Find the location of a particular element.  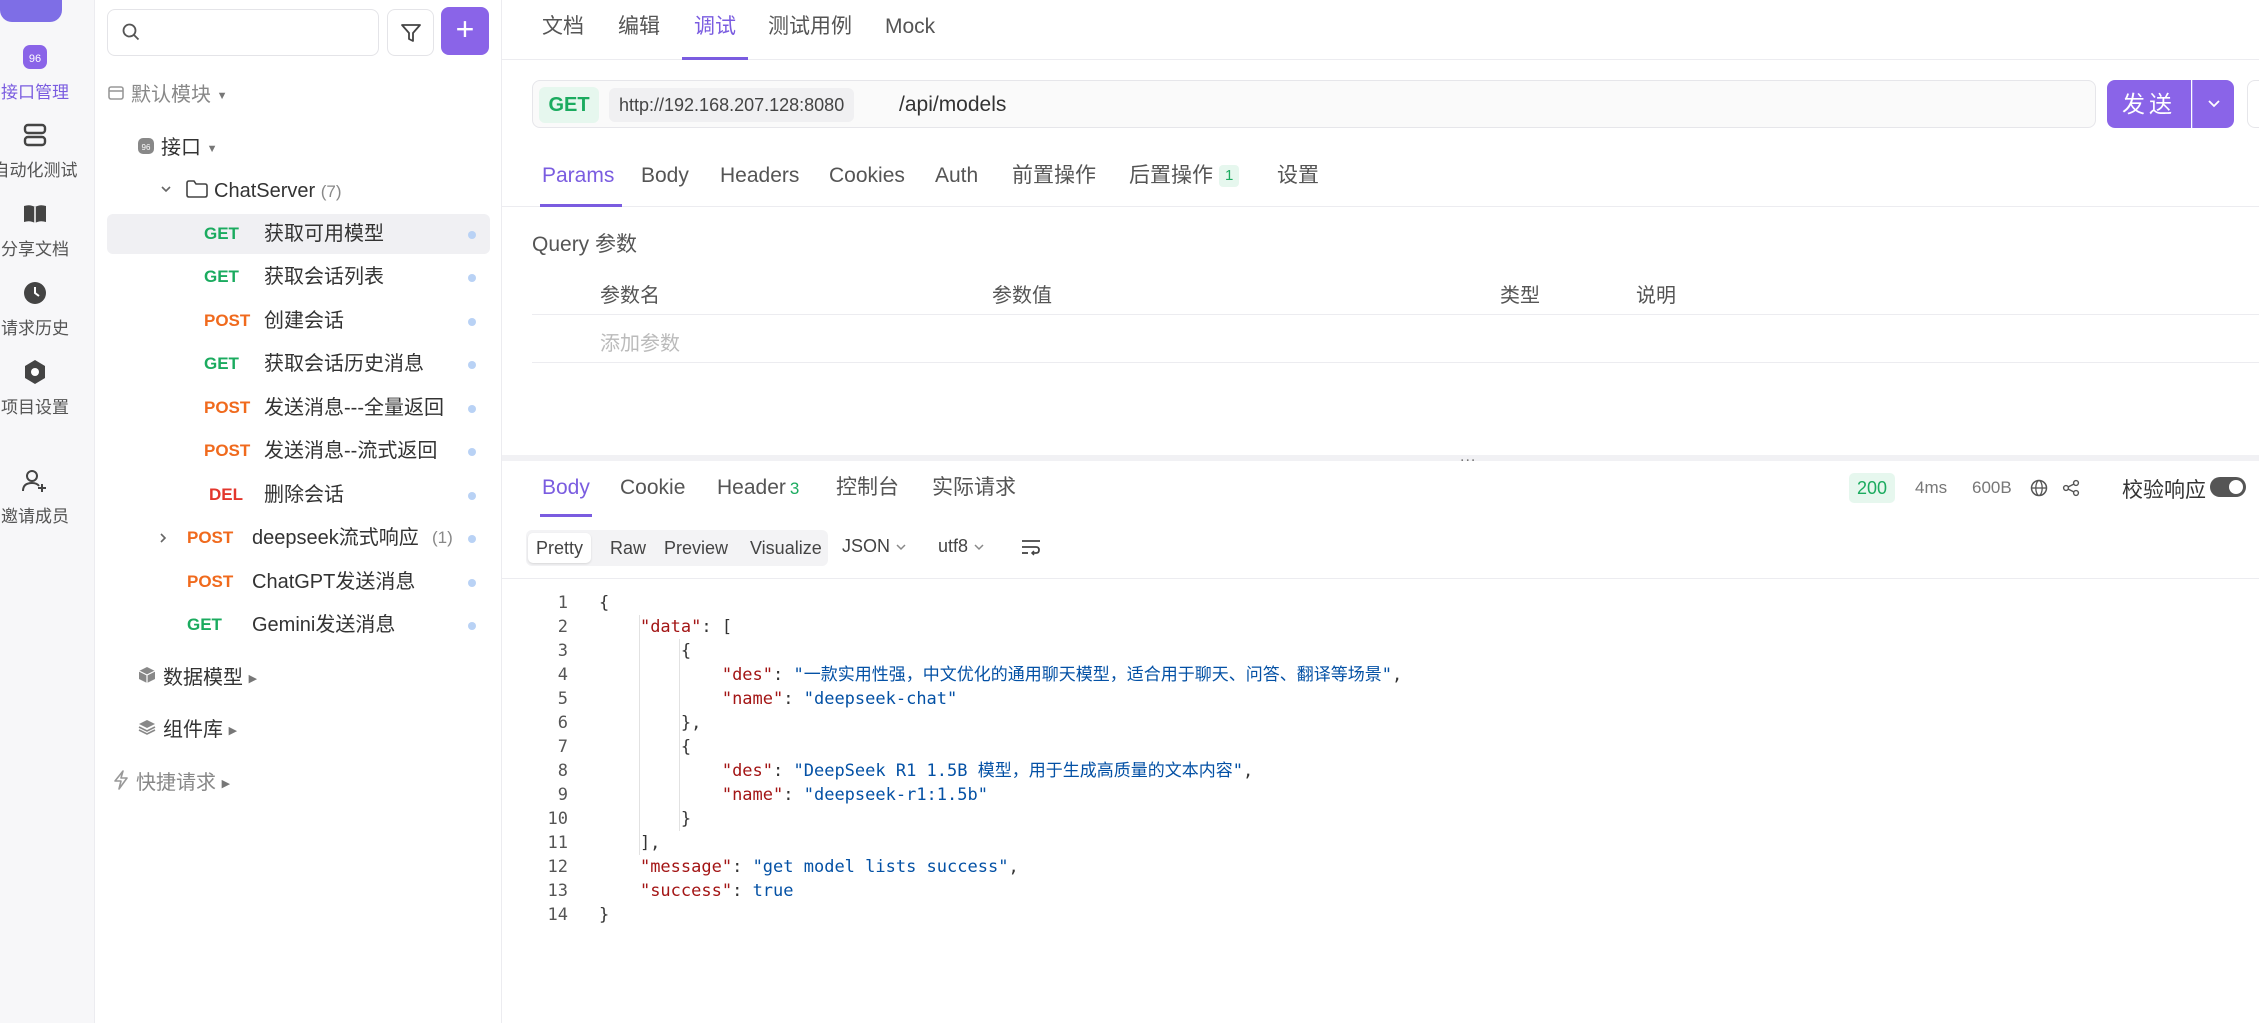

globe-icon is located at coordinates (2039, 491).